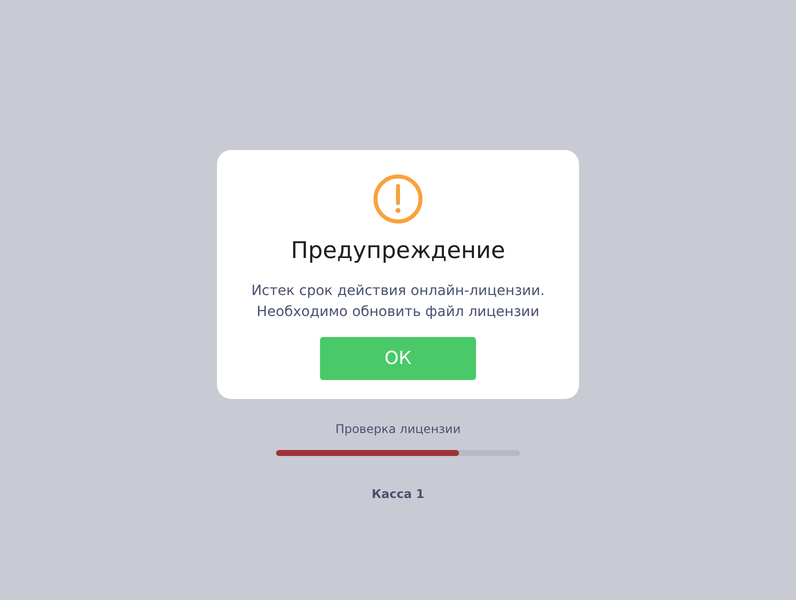 The width and height of the screenshot is (796, 600). I want to click on dialog-title: Предупреждение, so click(398, 251).